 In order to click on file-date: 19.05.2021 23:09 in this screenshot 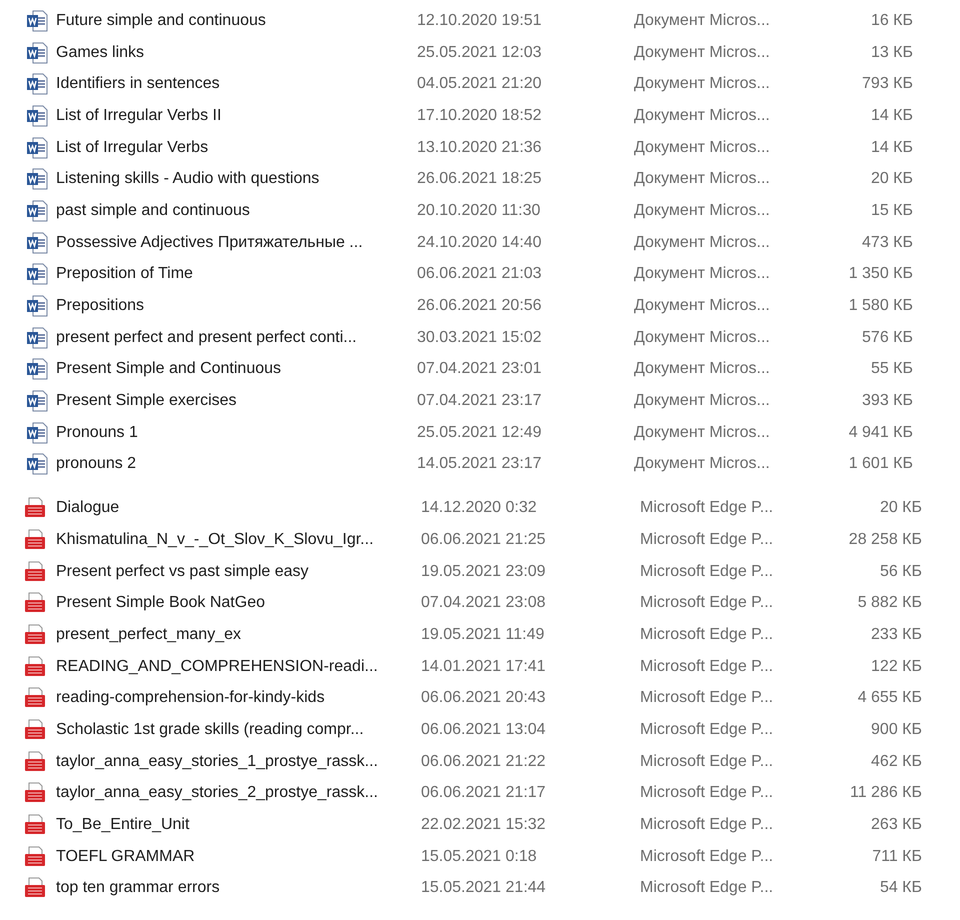, I will do `click(484, 572)`.